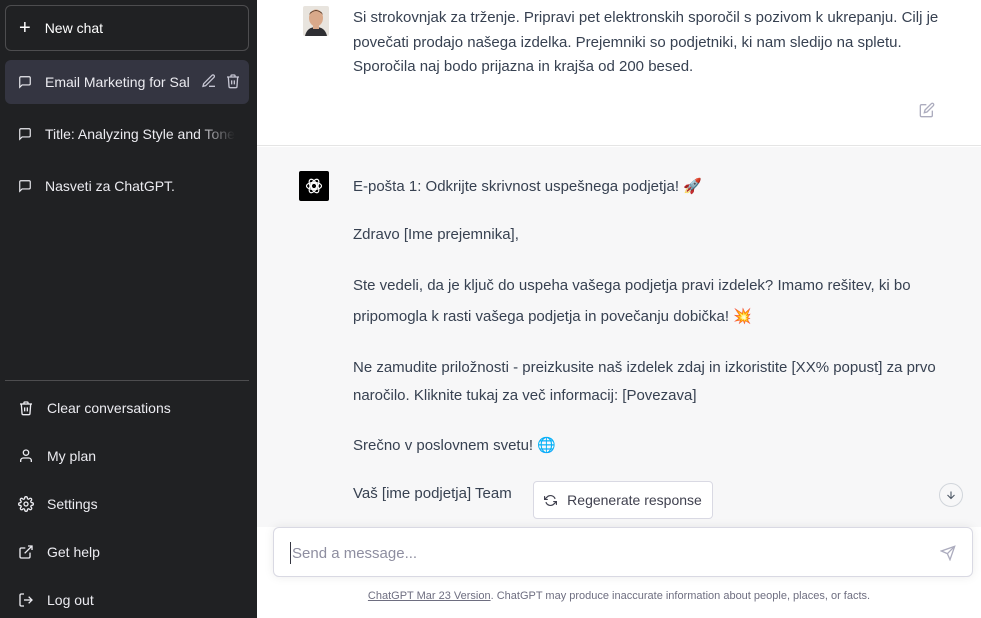  I want to click on trash-icon, so click(26, 408).